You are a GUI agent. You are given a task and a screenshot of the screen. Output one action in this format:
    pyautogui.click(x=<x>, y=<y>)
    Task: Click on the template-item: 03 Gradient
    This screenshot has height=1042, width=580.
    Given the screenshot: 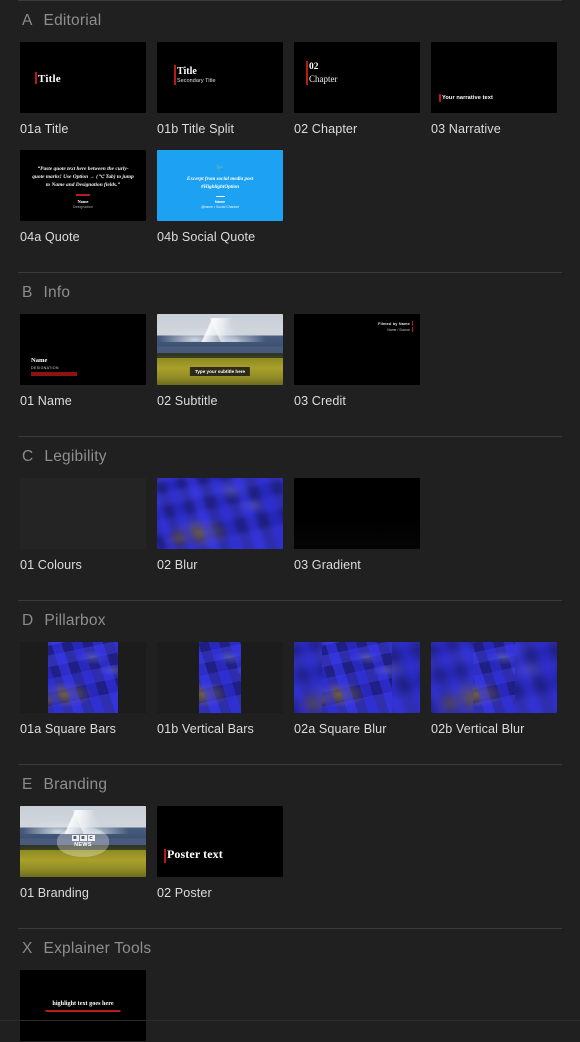 What is the action you would take?
    pyautogui.click(x=362, y=525)
    